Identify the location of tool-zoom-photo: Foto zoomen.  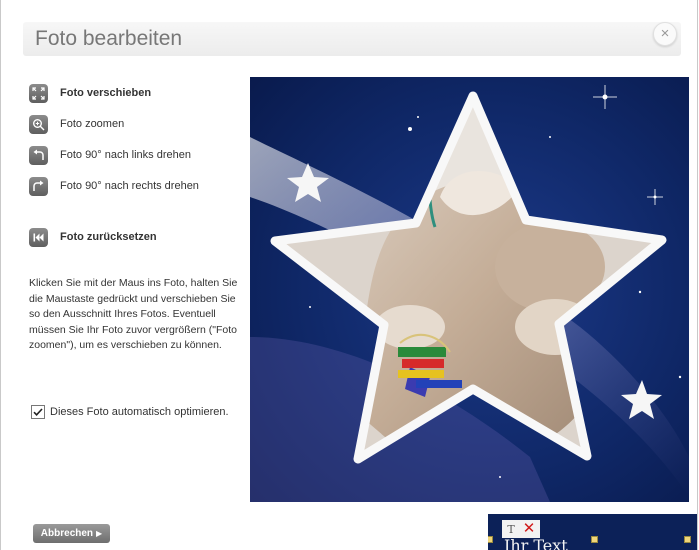
(76, 124).